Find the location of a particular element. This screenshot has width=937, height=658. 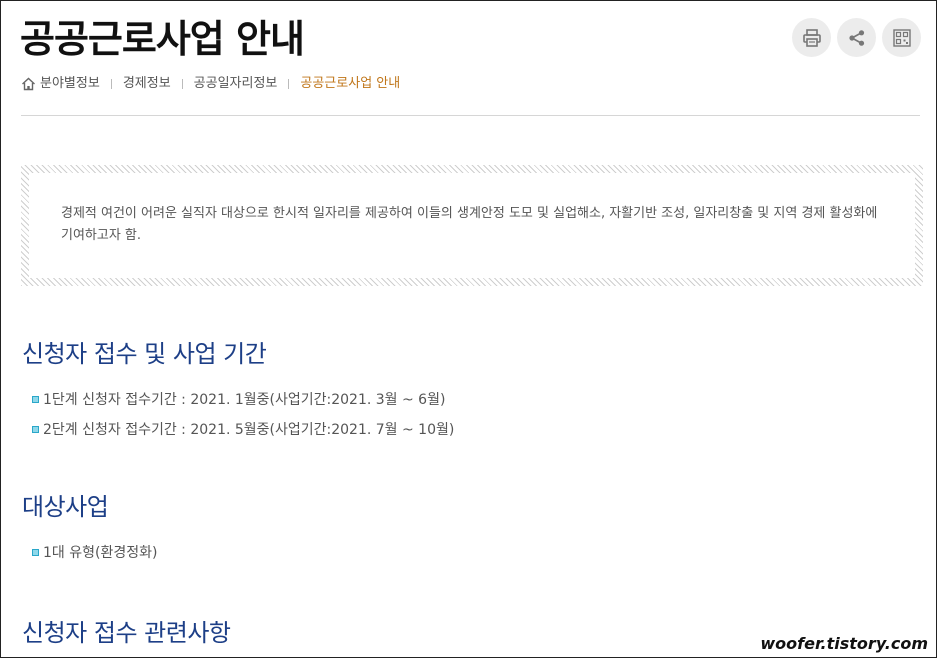

watermark: woofer.tistory.com is located at coordinates (844, 643).